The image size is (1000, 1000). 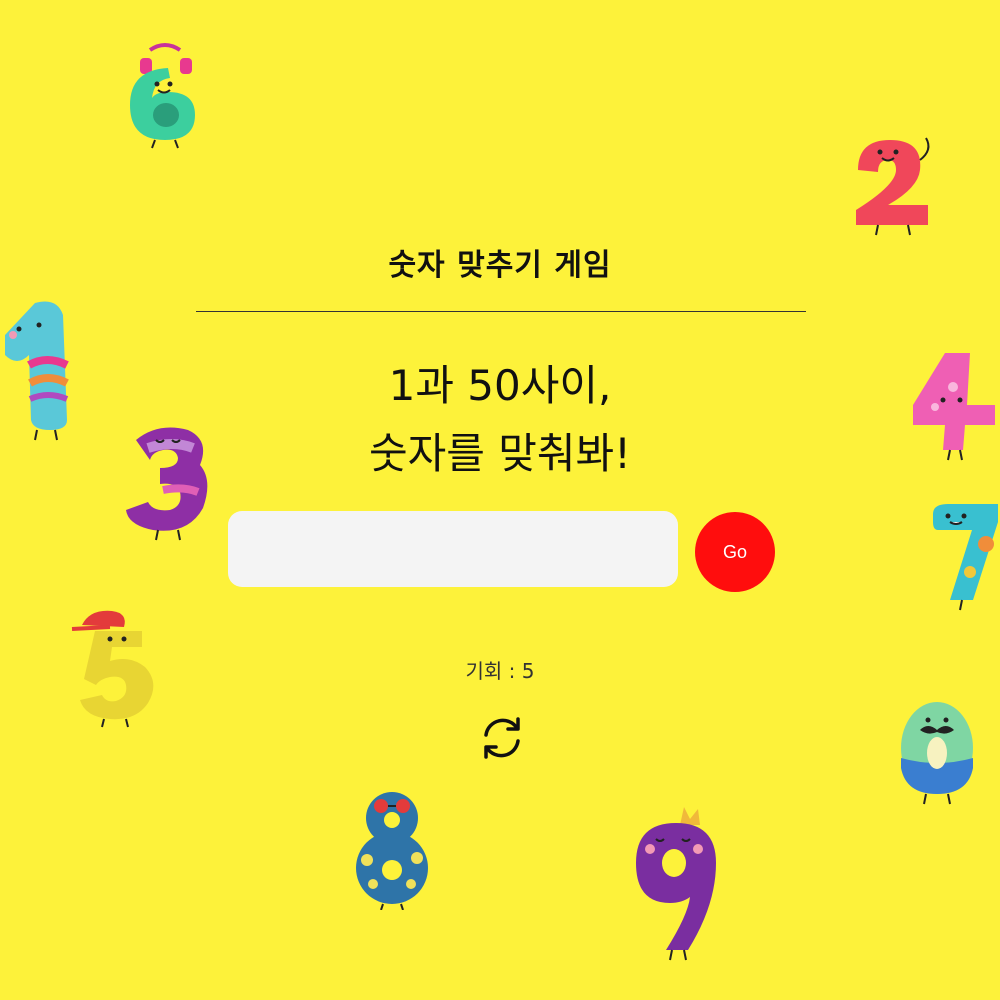 What do you see at coordinates (735, 552) in the screenshot?
I see `go-button: Go` at bounding box center [735, 552].